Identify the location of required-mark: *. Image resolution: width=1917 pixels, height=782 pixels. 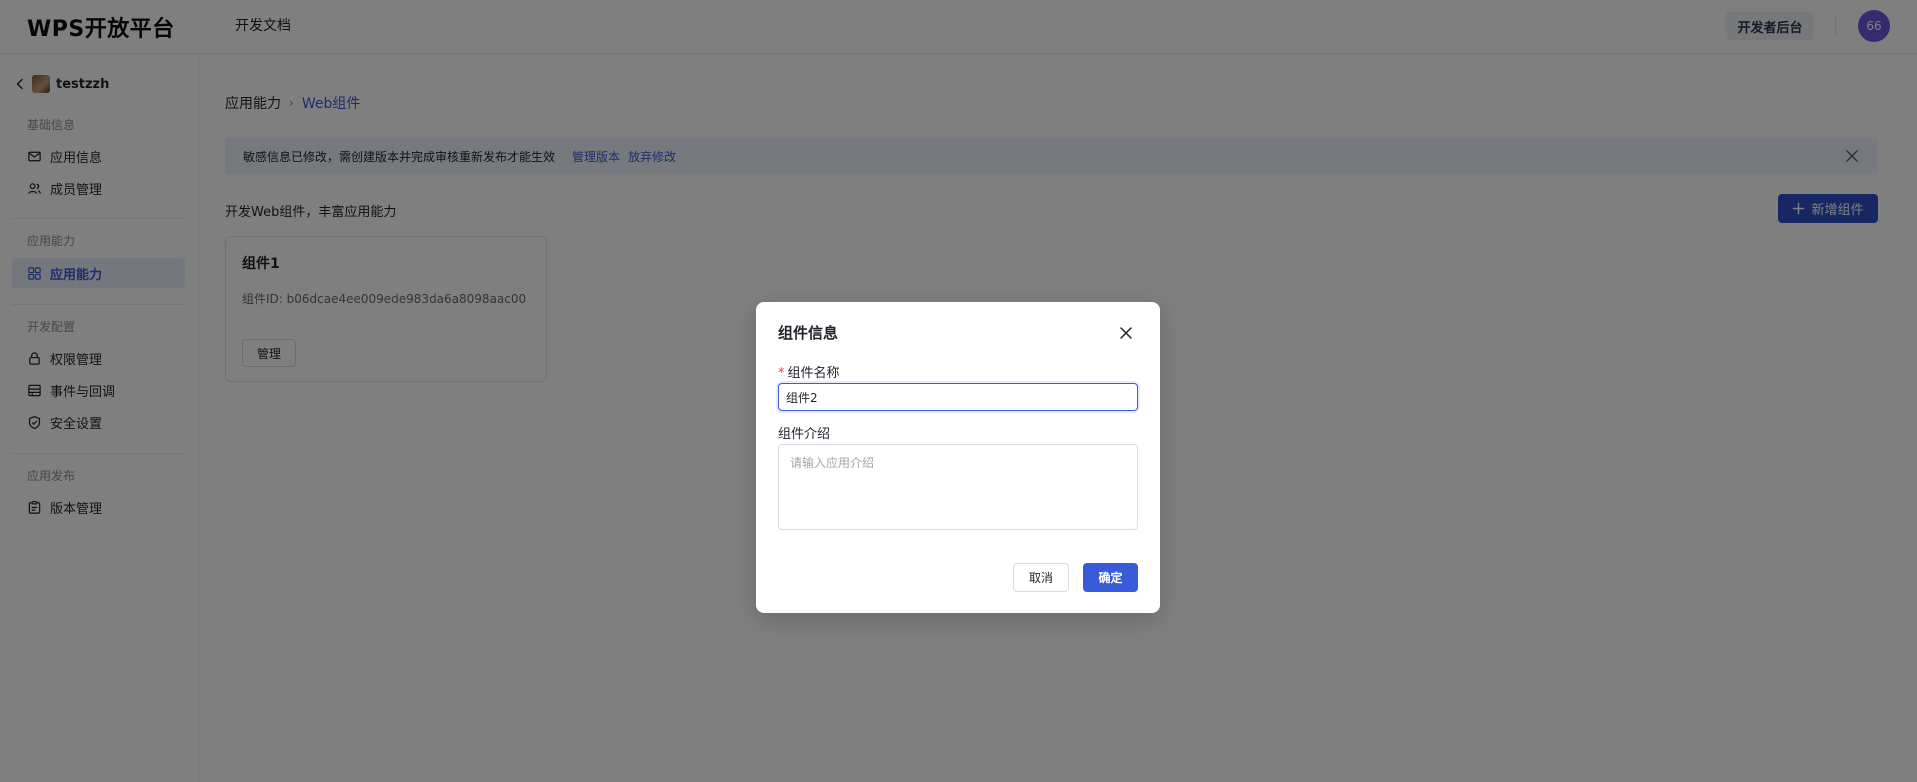
(781, 373).